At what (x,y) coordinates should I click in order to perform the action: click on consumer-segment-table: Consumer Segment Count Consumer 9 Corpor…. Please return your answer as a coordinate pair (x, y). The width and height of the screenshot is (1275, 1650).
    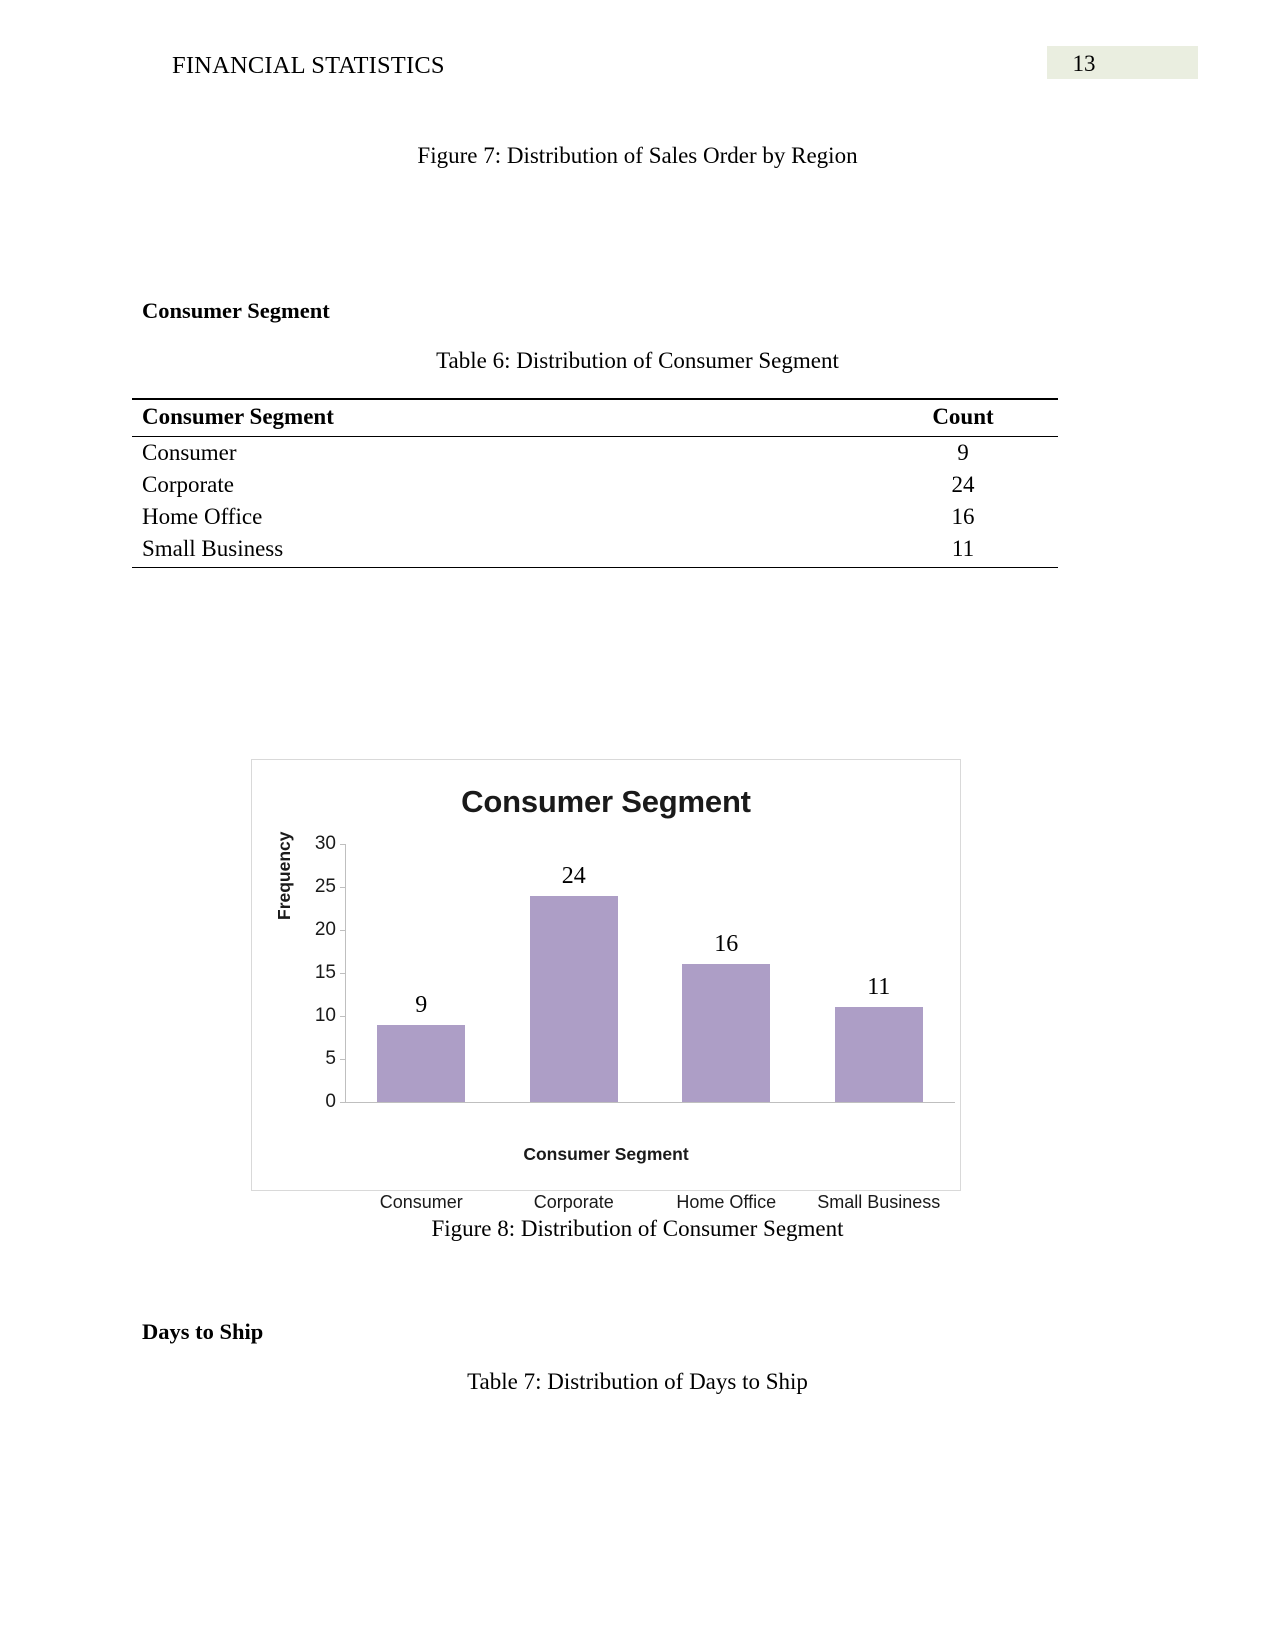
    Looking at the image, I should click on (595, 483).